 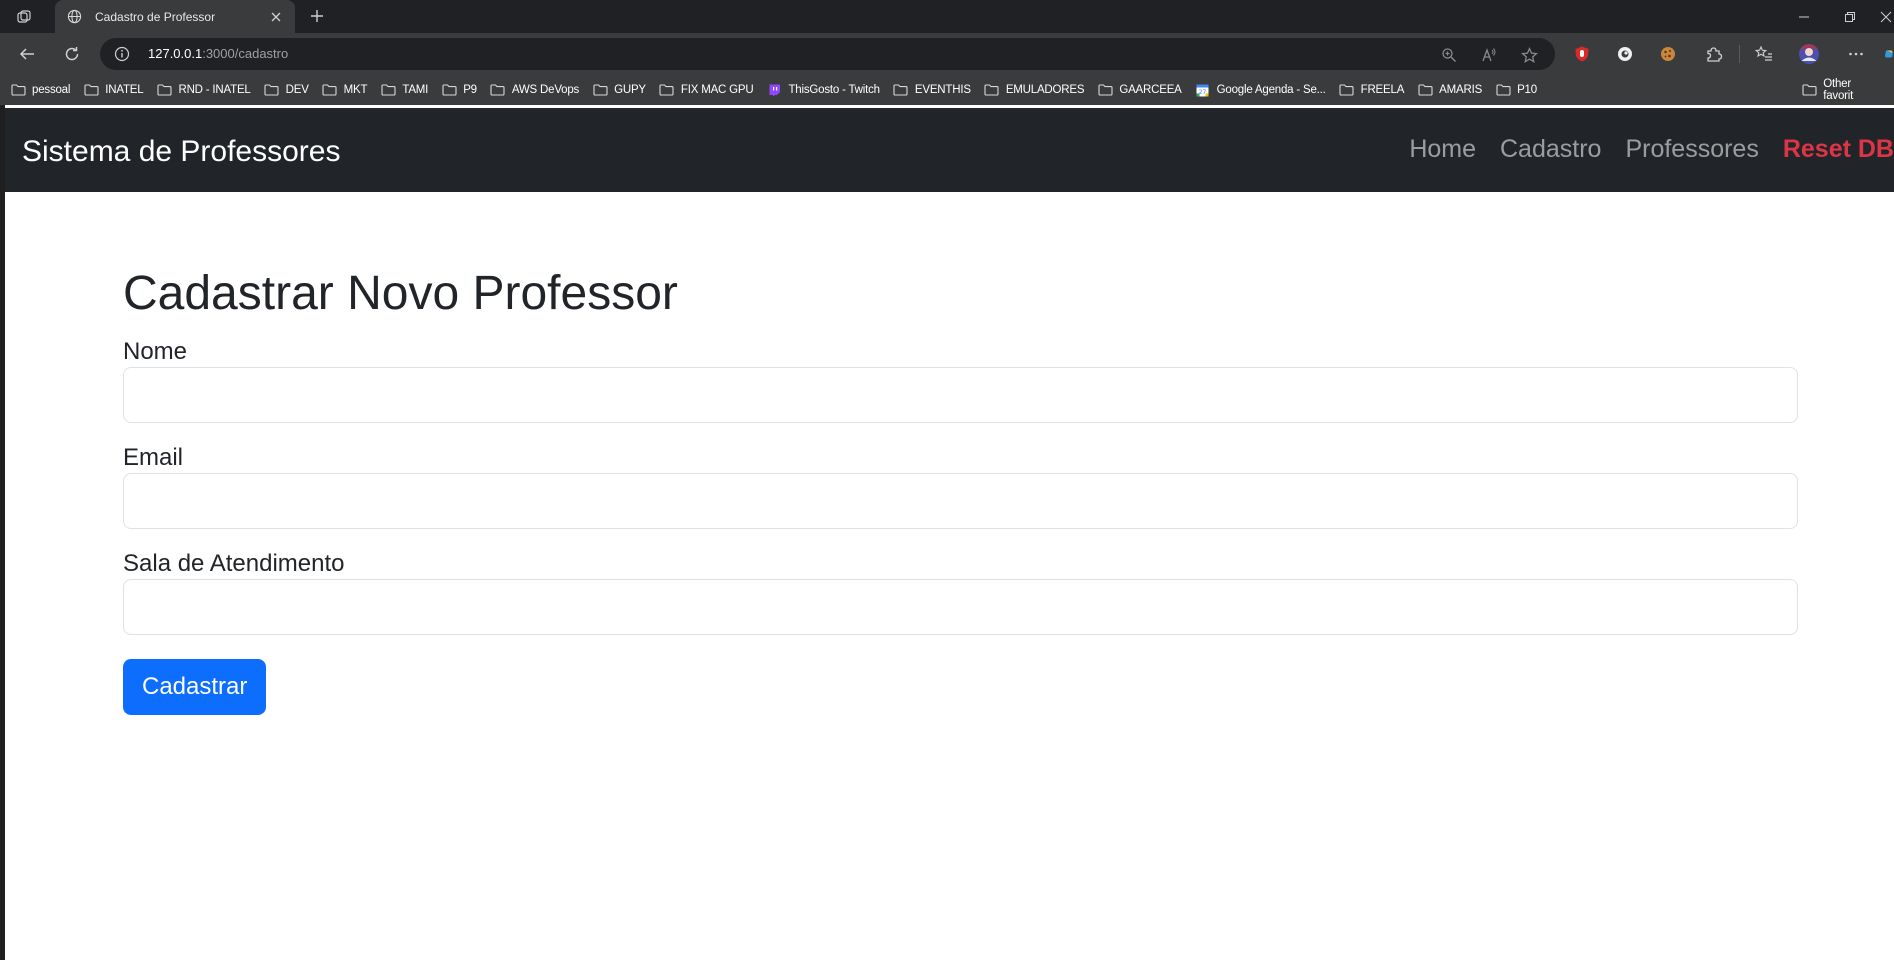 What do you see at coordinates (1764, 54) in the screenshot?
I see `favorites-list-icon` at bounding box center [1764, 54].